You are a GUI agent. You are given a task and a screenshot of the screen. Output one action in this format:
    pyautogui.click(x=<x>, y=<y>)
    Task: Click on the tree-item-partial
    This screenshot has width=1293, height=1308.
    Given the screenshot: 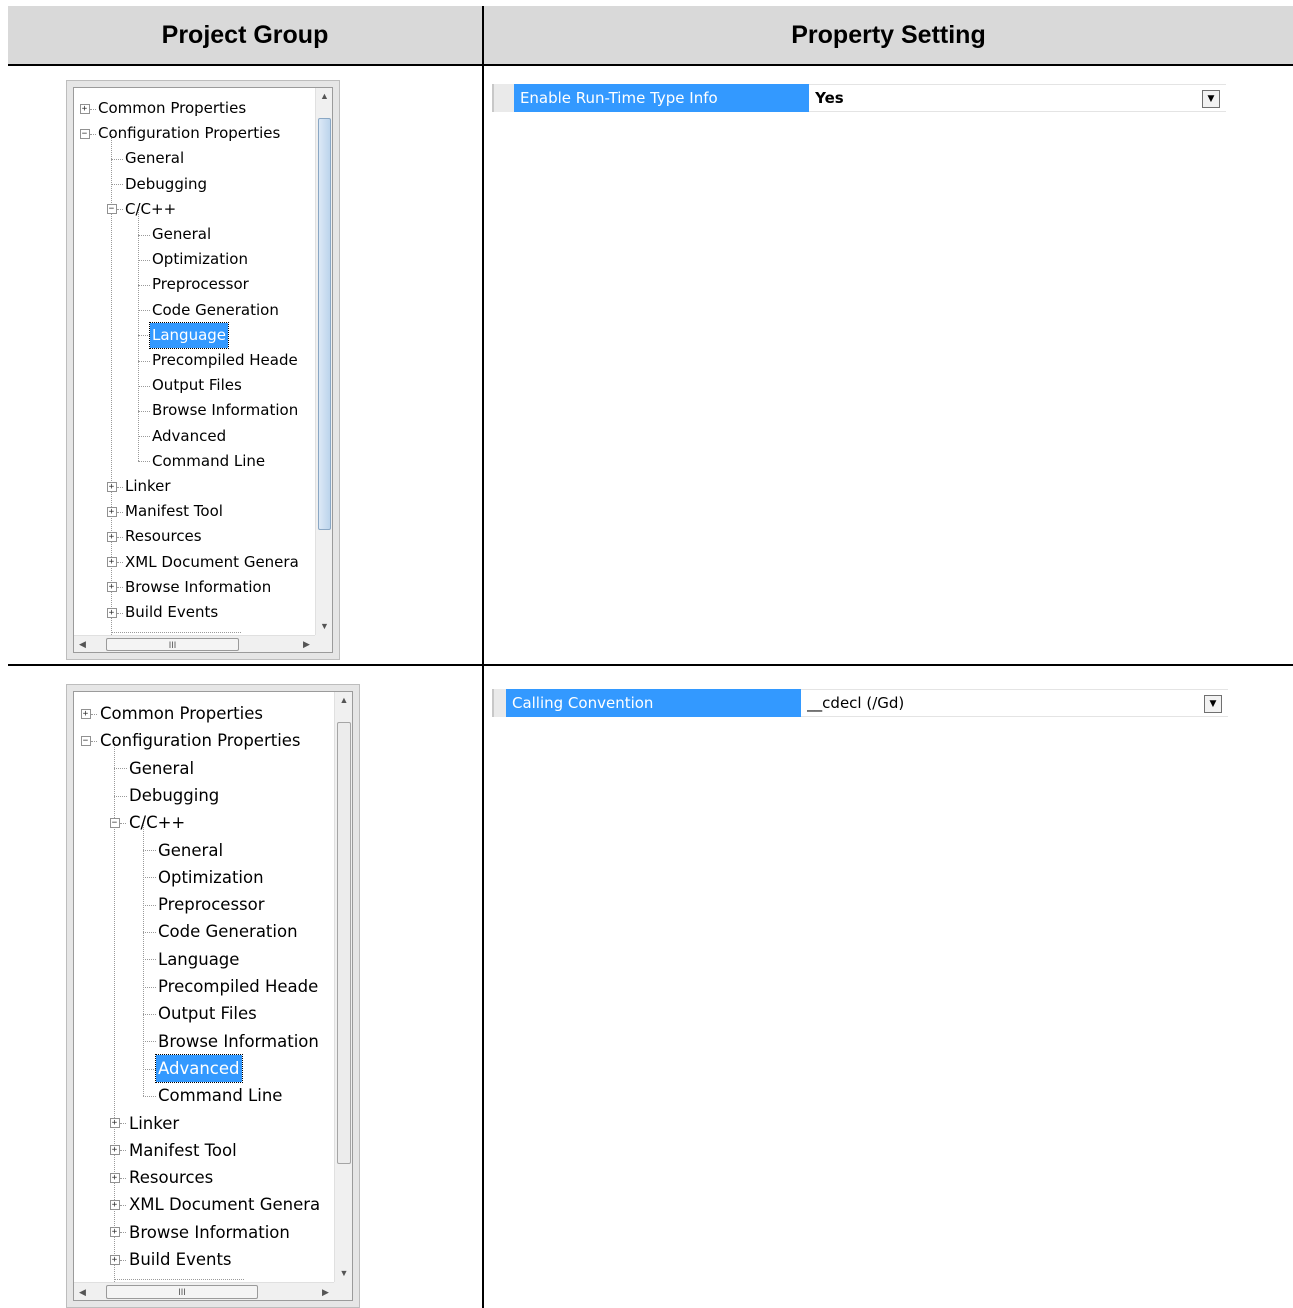 What is the action you would take?
    pyautogui.click(x=175, y=632)
    